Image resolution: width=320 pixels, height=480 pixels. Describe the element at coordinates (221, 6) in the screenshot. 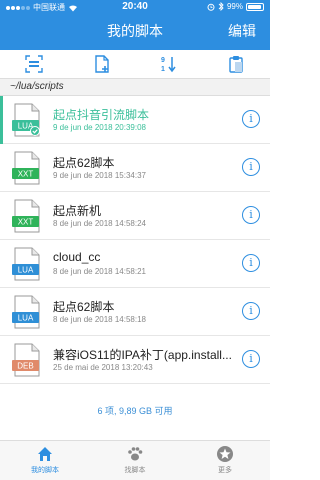

I see `bluetooth-icon` at that location.